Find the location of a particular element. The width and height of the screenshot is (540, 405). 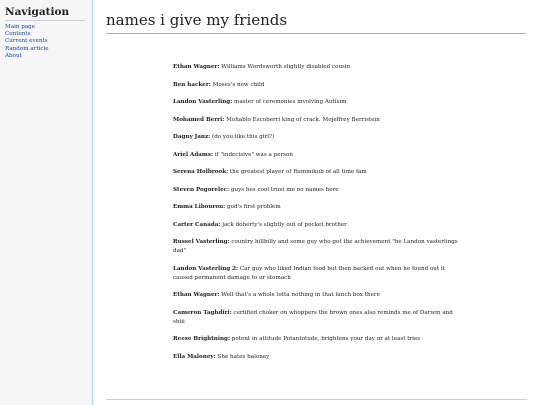

sidebar-item-random-article: Random article is located at coordinates (48, 49).